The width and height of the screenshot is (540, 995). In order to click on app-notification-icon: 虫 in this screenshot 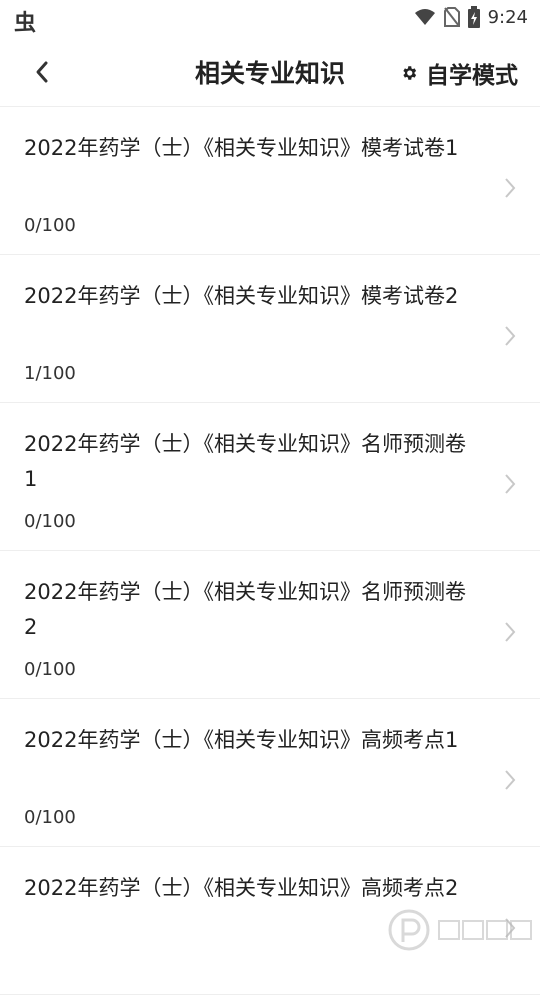, I will do `click(25, 23)`.